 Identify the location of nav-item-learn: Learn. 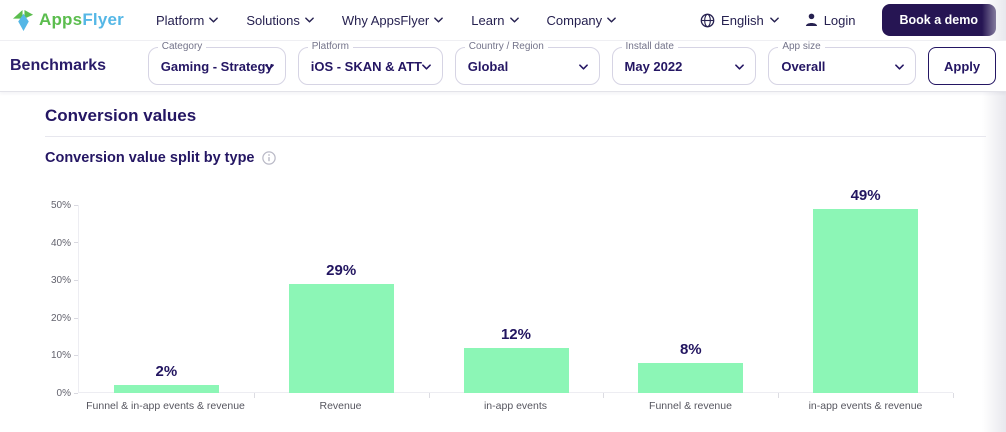
(494, 20).